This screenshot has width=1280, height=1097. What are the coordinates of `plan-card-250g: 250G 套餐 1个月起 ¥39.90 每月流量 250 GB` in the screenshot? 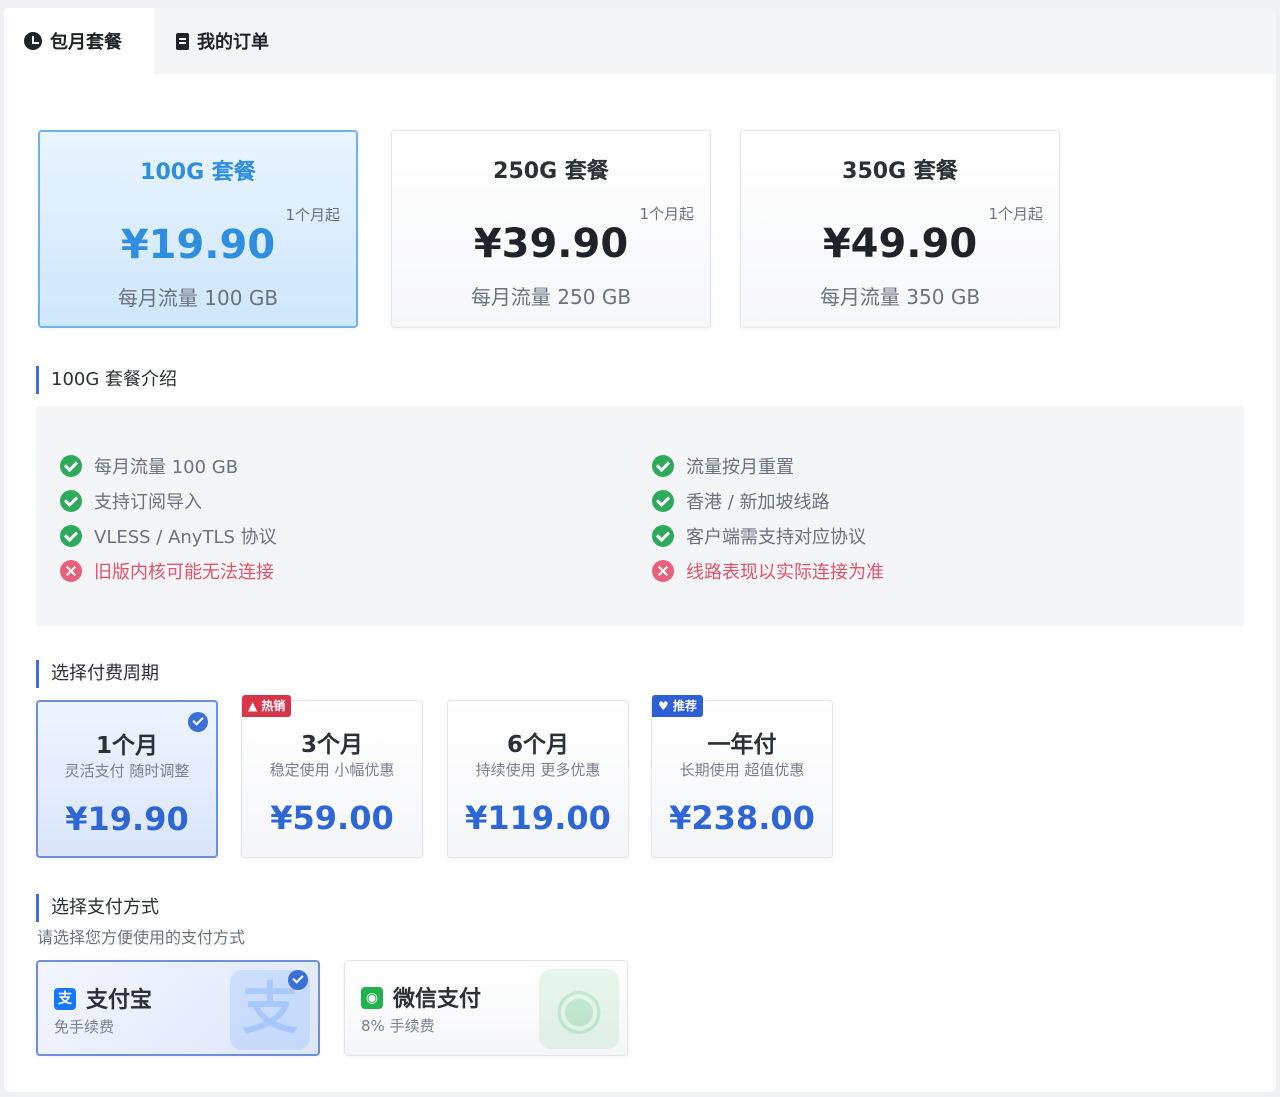 It's located at (551, 229).